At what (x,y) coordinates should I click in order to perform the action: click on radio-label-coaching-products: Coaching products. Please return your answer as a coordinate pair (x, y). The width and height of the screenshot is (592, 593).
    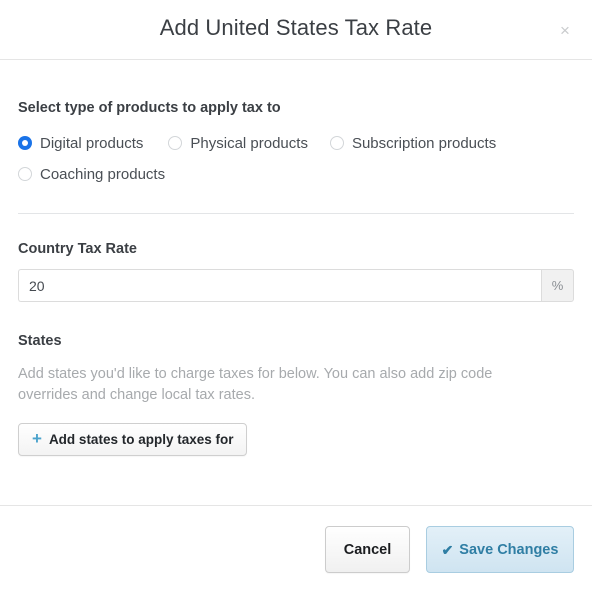
    Looking at the image, I should click on (103, 174).